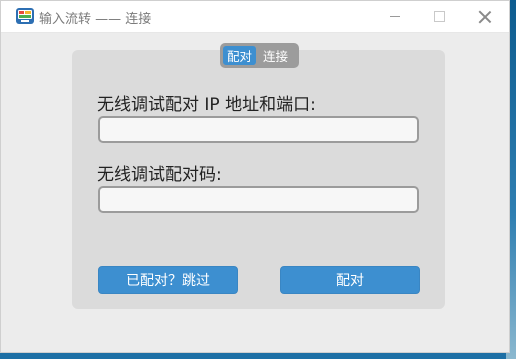 The height and width of the screenshot is (359, 516). I want to click on close-button, so click(485, 16).